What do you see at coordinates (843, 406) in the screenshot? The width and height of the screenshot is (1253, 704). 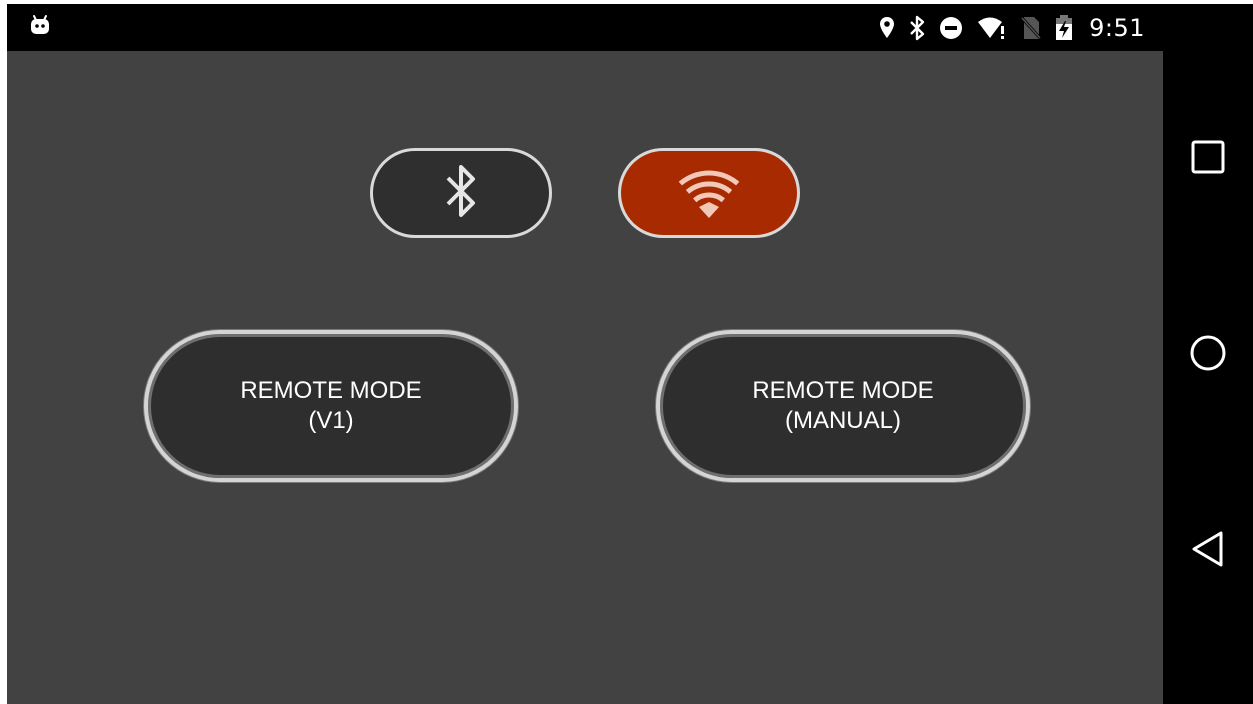 I see `remote-mode-manual-button: REMOTE MODE (MANUAL)` at bounding box center [843, 406].